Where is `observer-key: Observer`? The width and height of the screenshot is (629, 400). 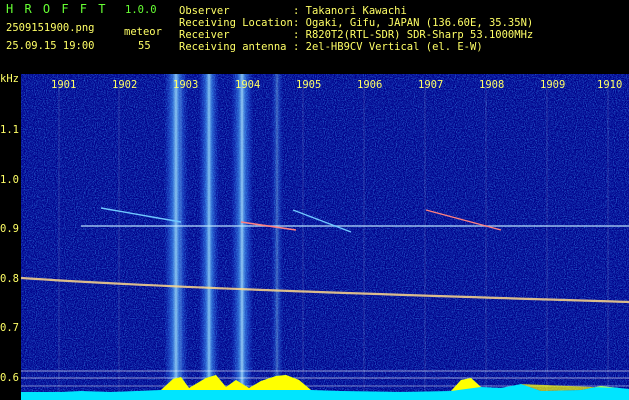 observer-key: Observer is located at coordinates (204, 11).